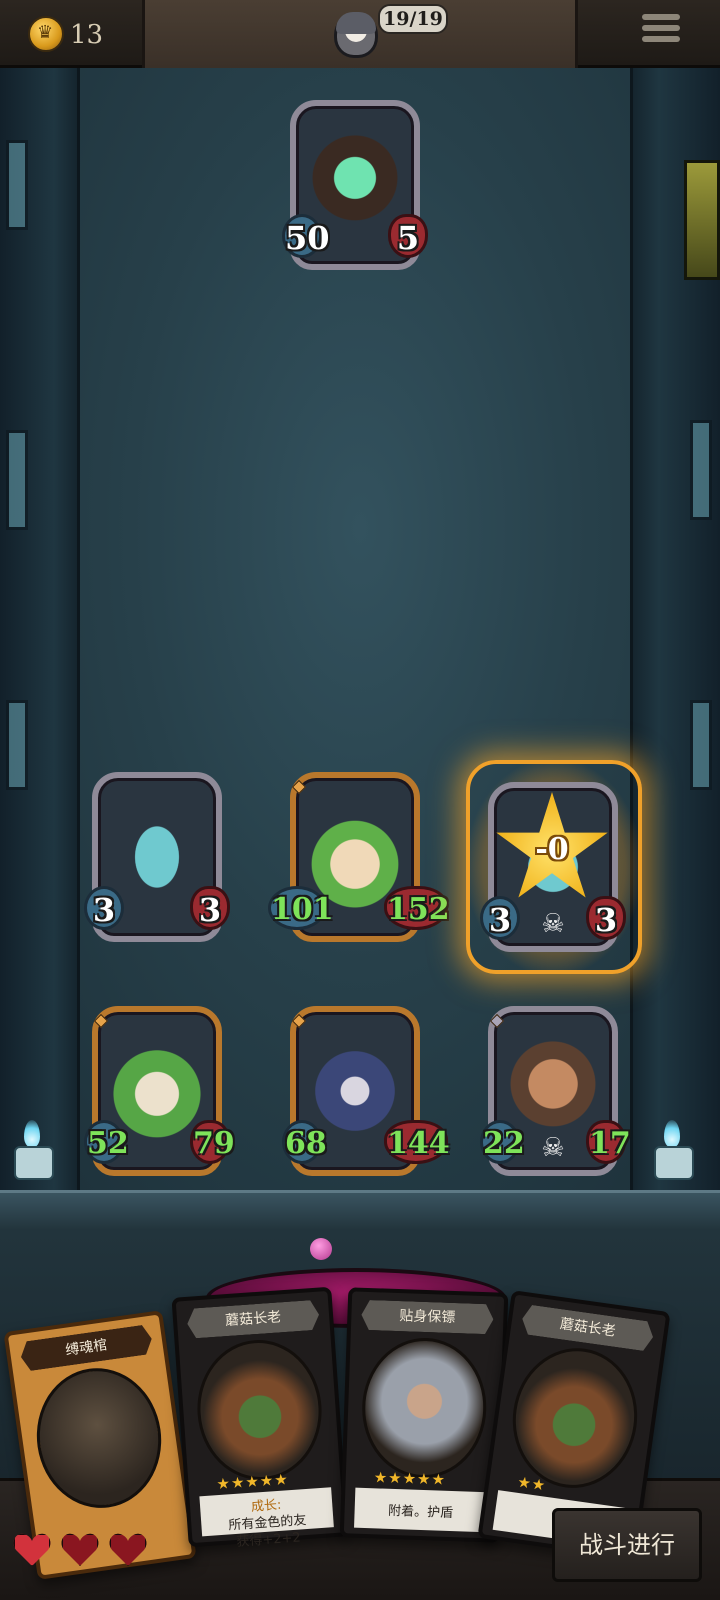 This screenshot has height=1600, width=720. Describe the element at coordinates (661, 31) in the screenshot. I see `menu-icon` at that location.